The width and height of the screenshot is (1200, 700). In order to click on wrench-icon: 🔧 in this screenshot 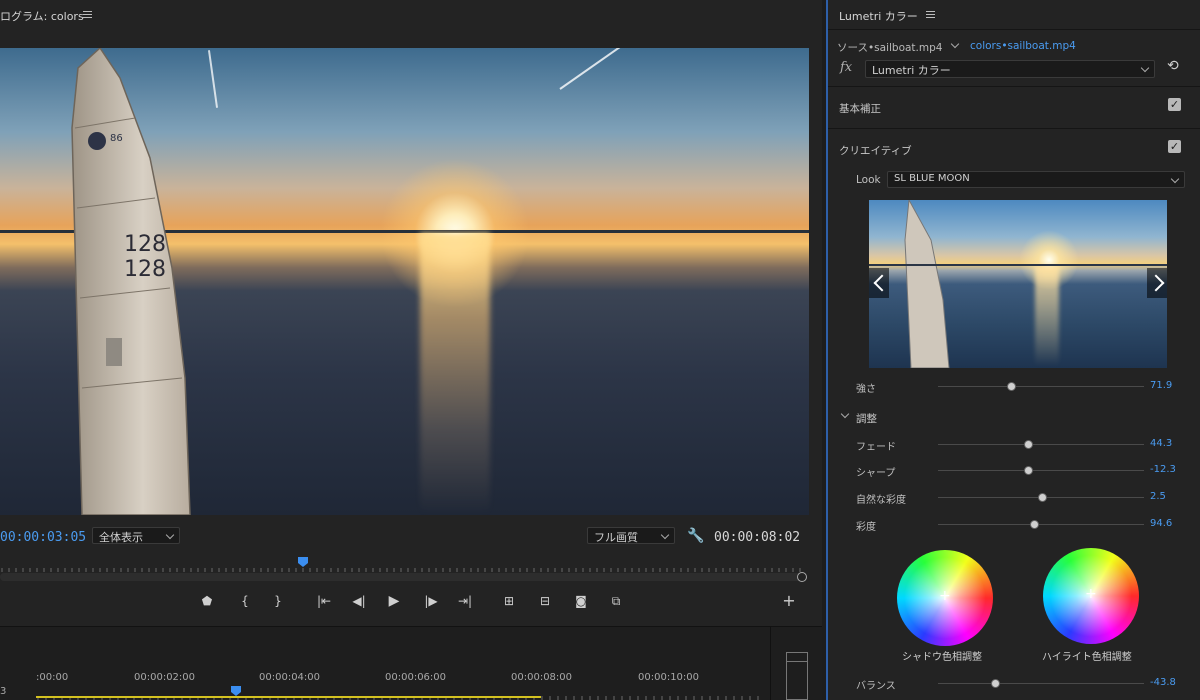, I will do `click(695, 536)`.